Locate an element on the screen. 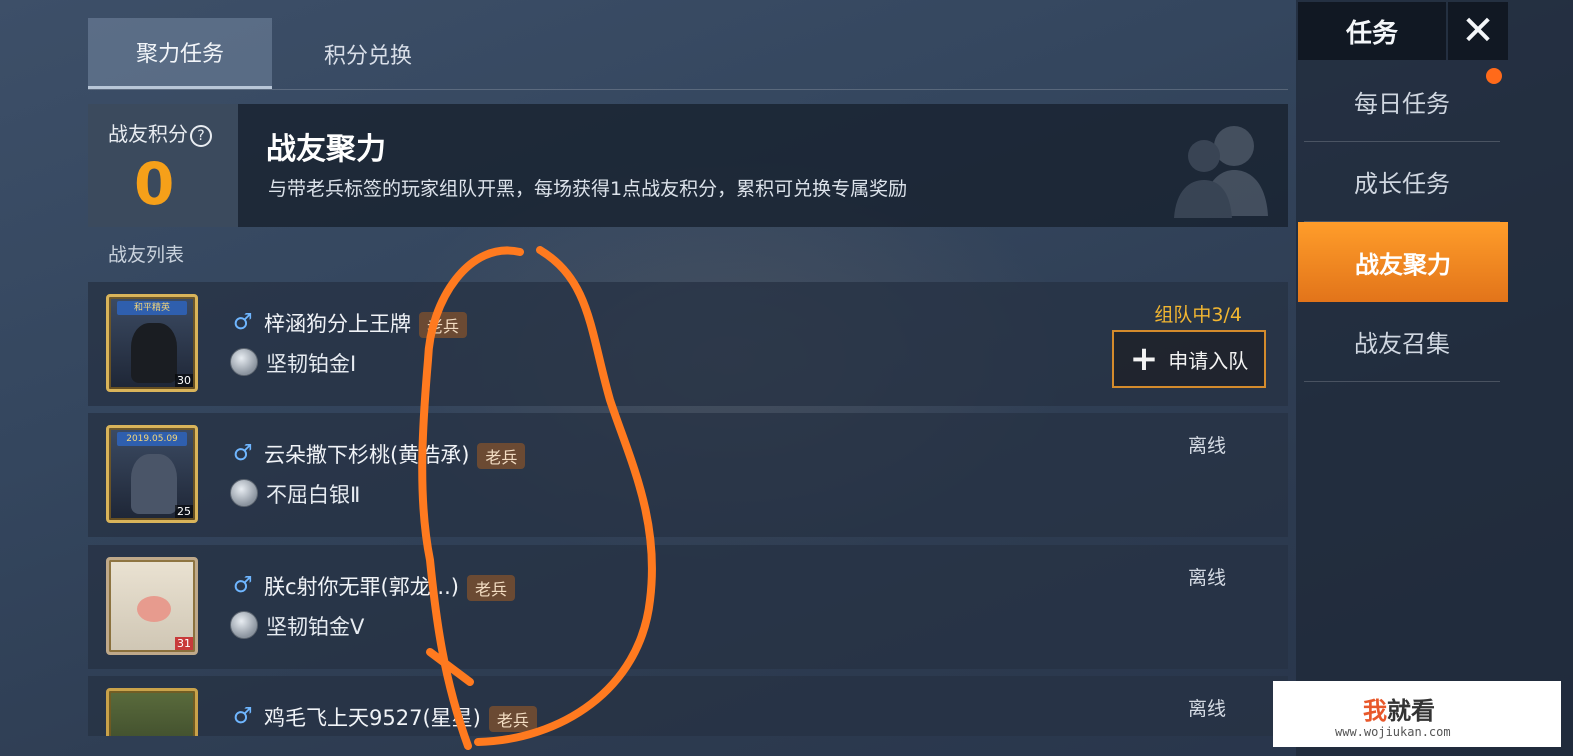  sidebar-item-daily-tasks: 每日任务 is located at coordinates (1402, 102).